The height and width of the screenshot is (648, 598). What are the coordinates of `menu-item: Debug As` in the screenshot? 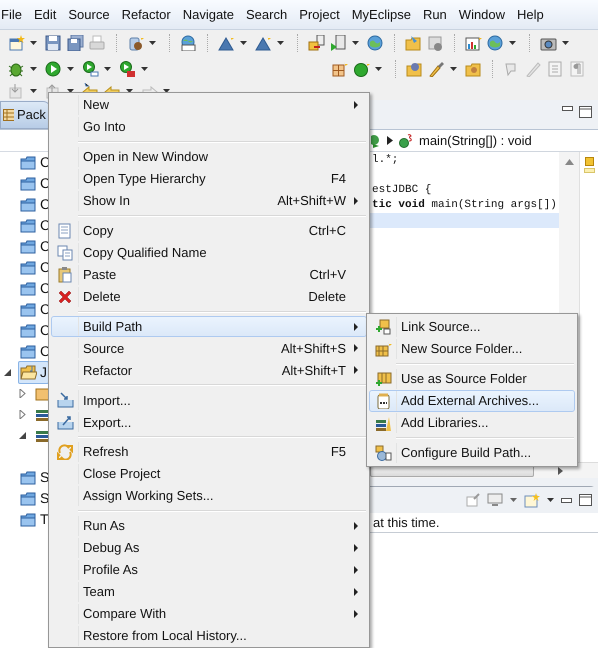 It's located at (209, 548).